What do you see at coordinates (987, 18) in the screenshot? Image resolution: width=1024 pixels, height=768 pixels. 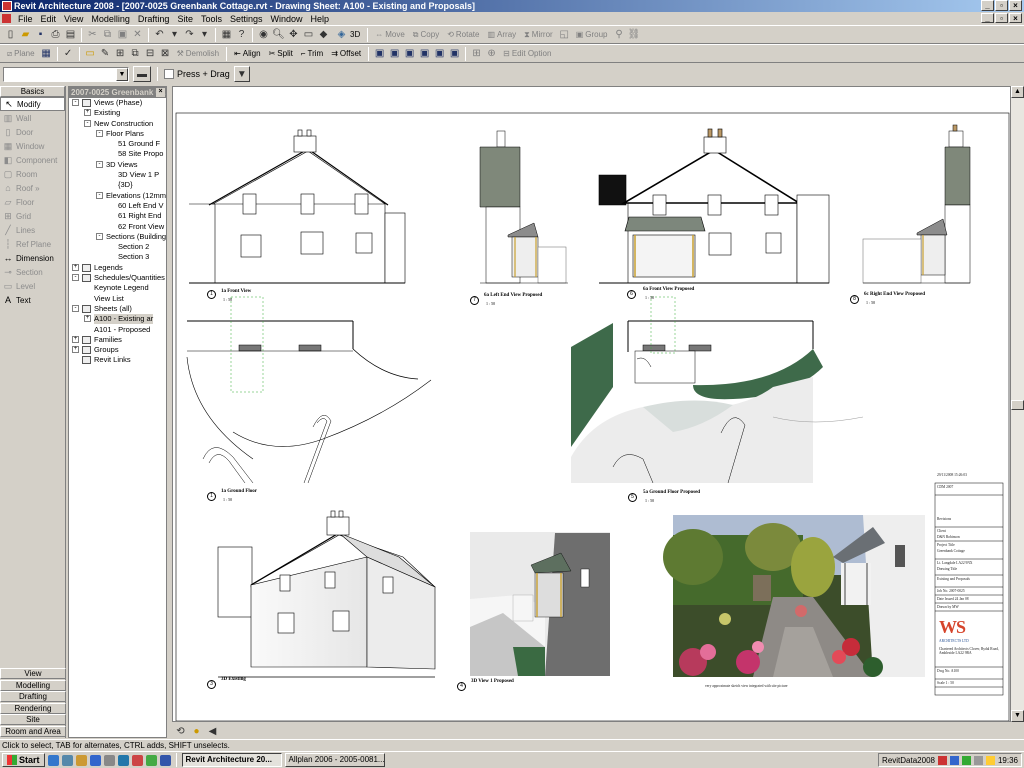 I see `doc-minimize-button: _` at bounding box center [987, 18].